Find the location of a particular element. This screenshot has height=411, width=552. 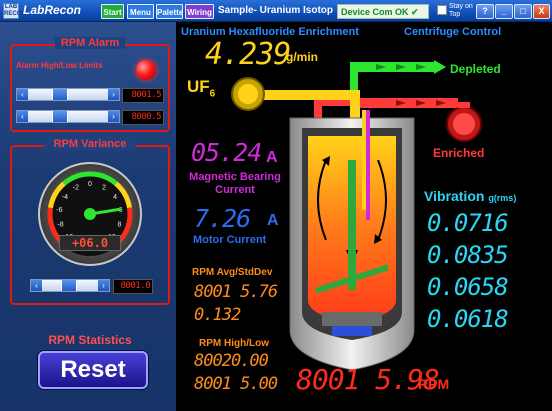

high-limit-slider: ‹ › is located at coordinates (68, 94).